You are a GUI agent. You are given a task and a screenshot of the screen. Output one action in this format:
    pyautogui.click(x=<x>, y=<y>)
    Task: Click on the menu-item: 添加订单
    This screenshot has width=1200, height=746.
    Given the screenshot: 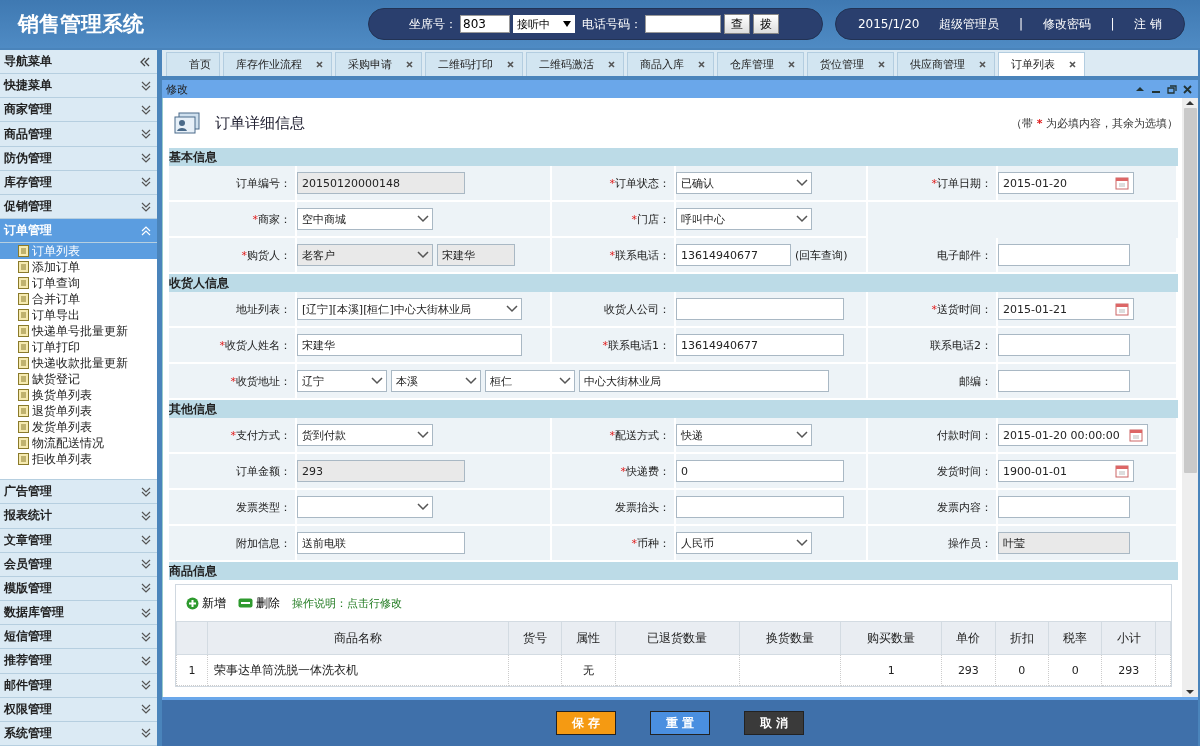 What is the action you would take?
    pyautogui.click(x=78, y=267)
    